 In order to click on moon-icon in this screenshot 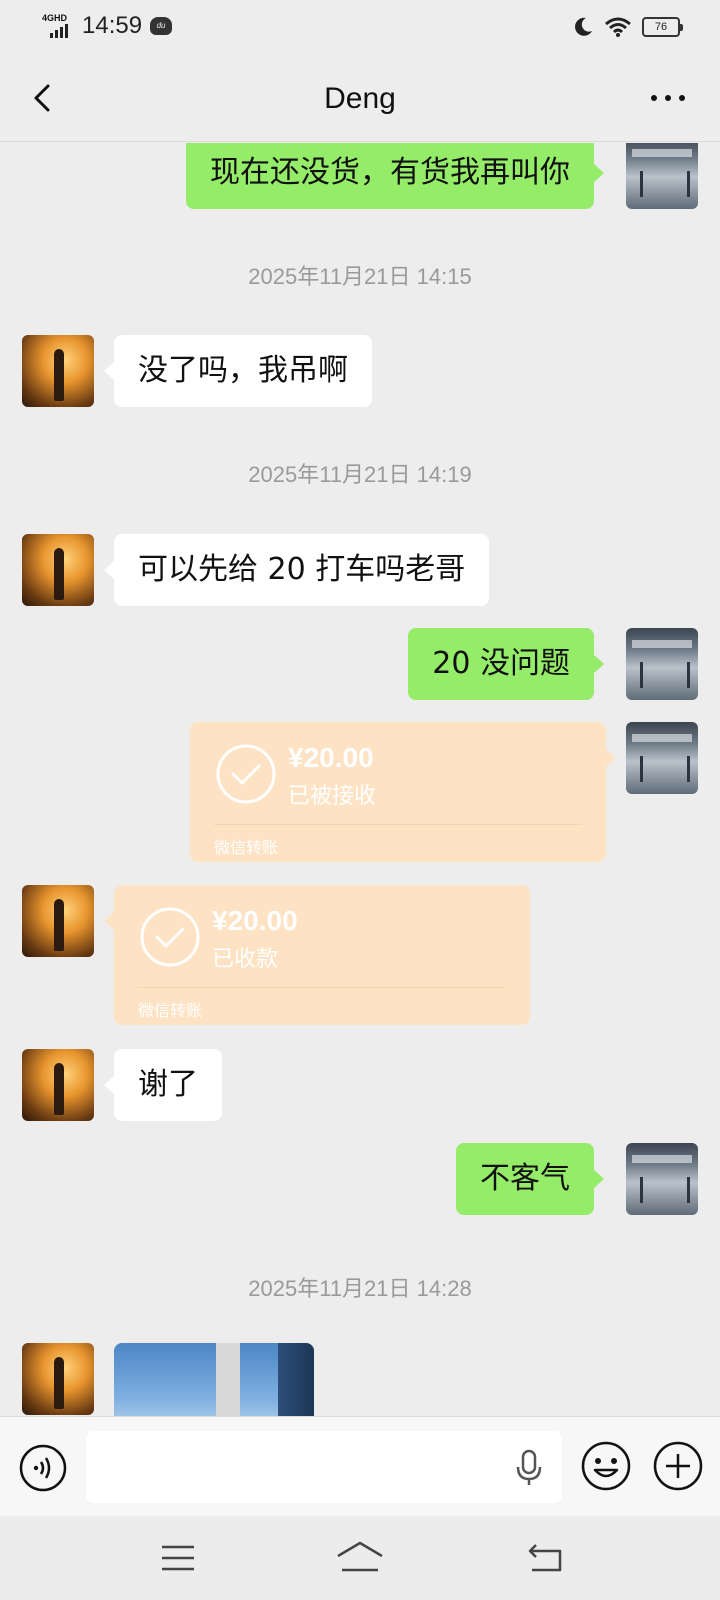, I will do `click(583, 26)`.